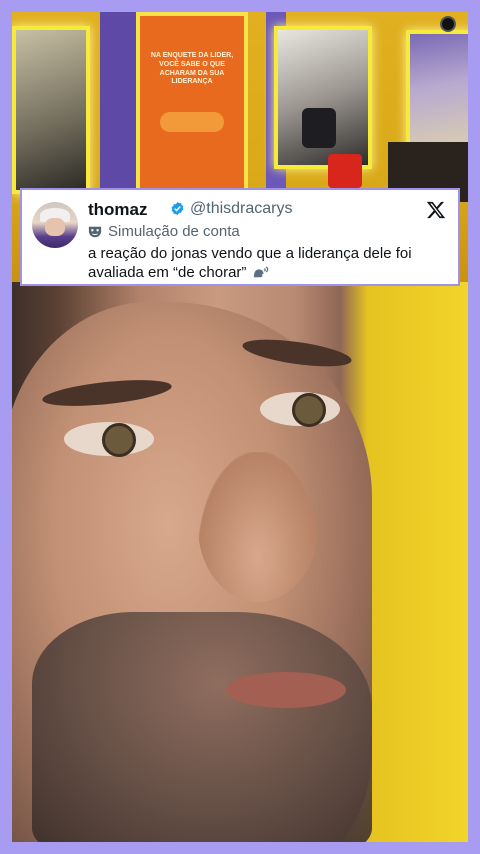 This screenshot has height=854, width=480. I want to click on purple-wall, so click(120, 112).